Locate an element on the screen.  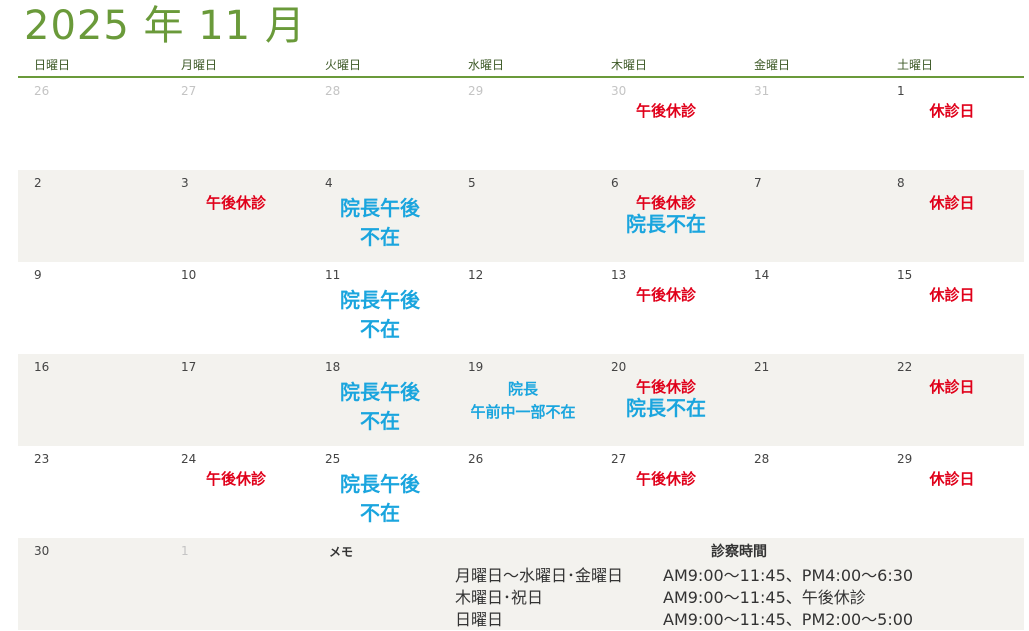
day-number: 11 is located at coordinates (332, 275).